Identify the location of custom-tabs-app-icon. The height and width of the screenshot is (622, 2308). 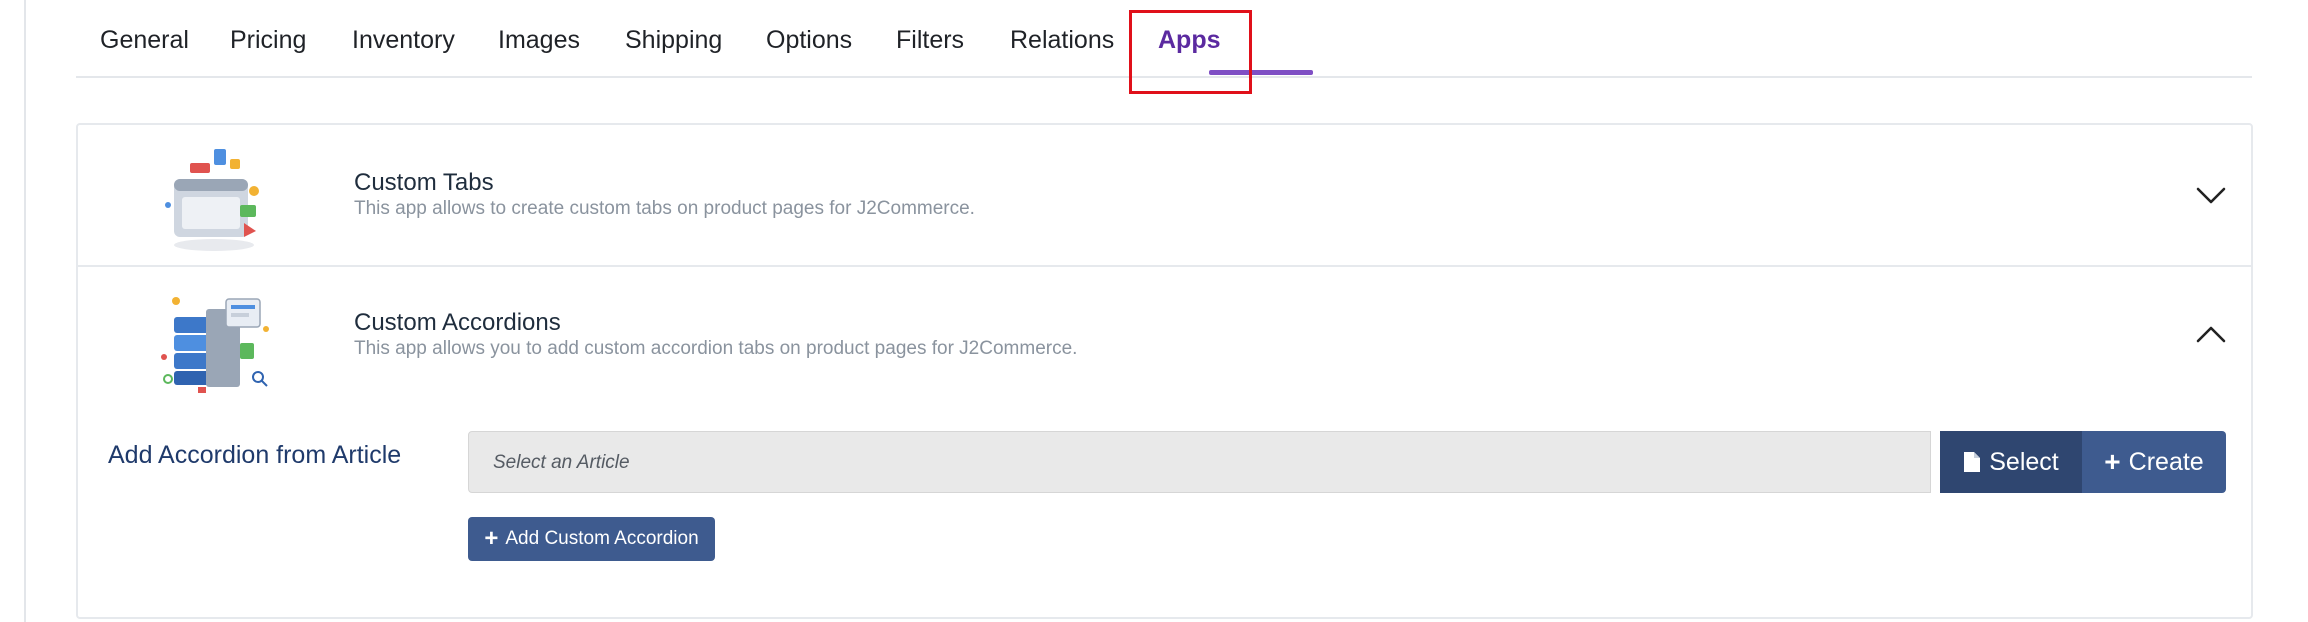
(212, 200).